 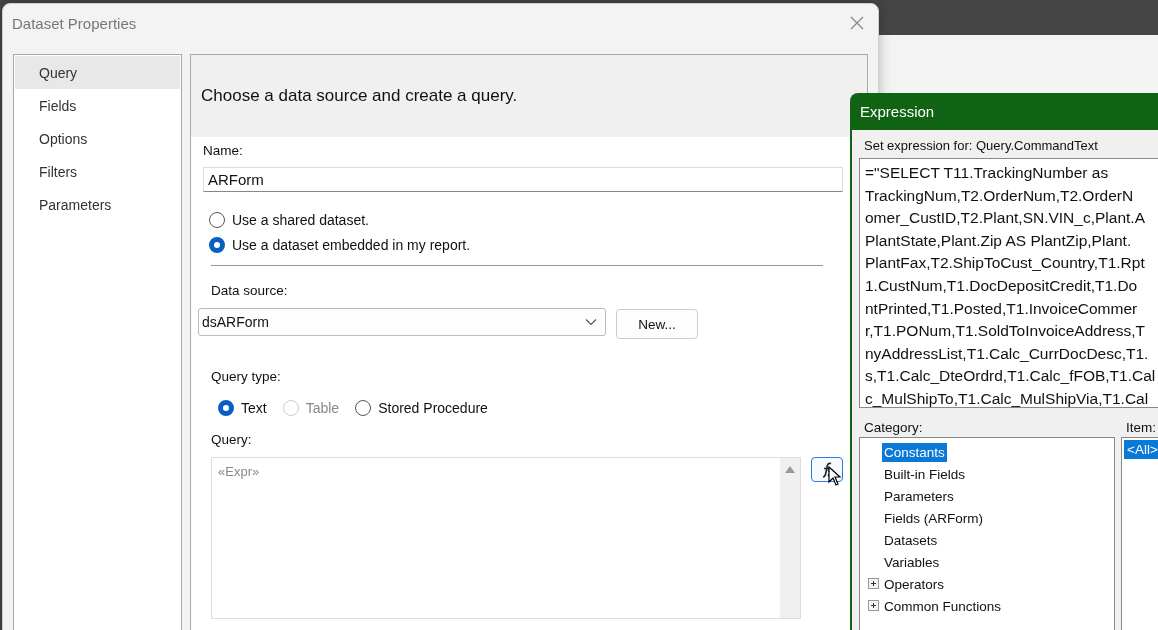 What do you see at coordinates (402, 322) in the screenshot?
I see `data-source-dropdown: dsARForm` at bounding box center [402, 322].